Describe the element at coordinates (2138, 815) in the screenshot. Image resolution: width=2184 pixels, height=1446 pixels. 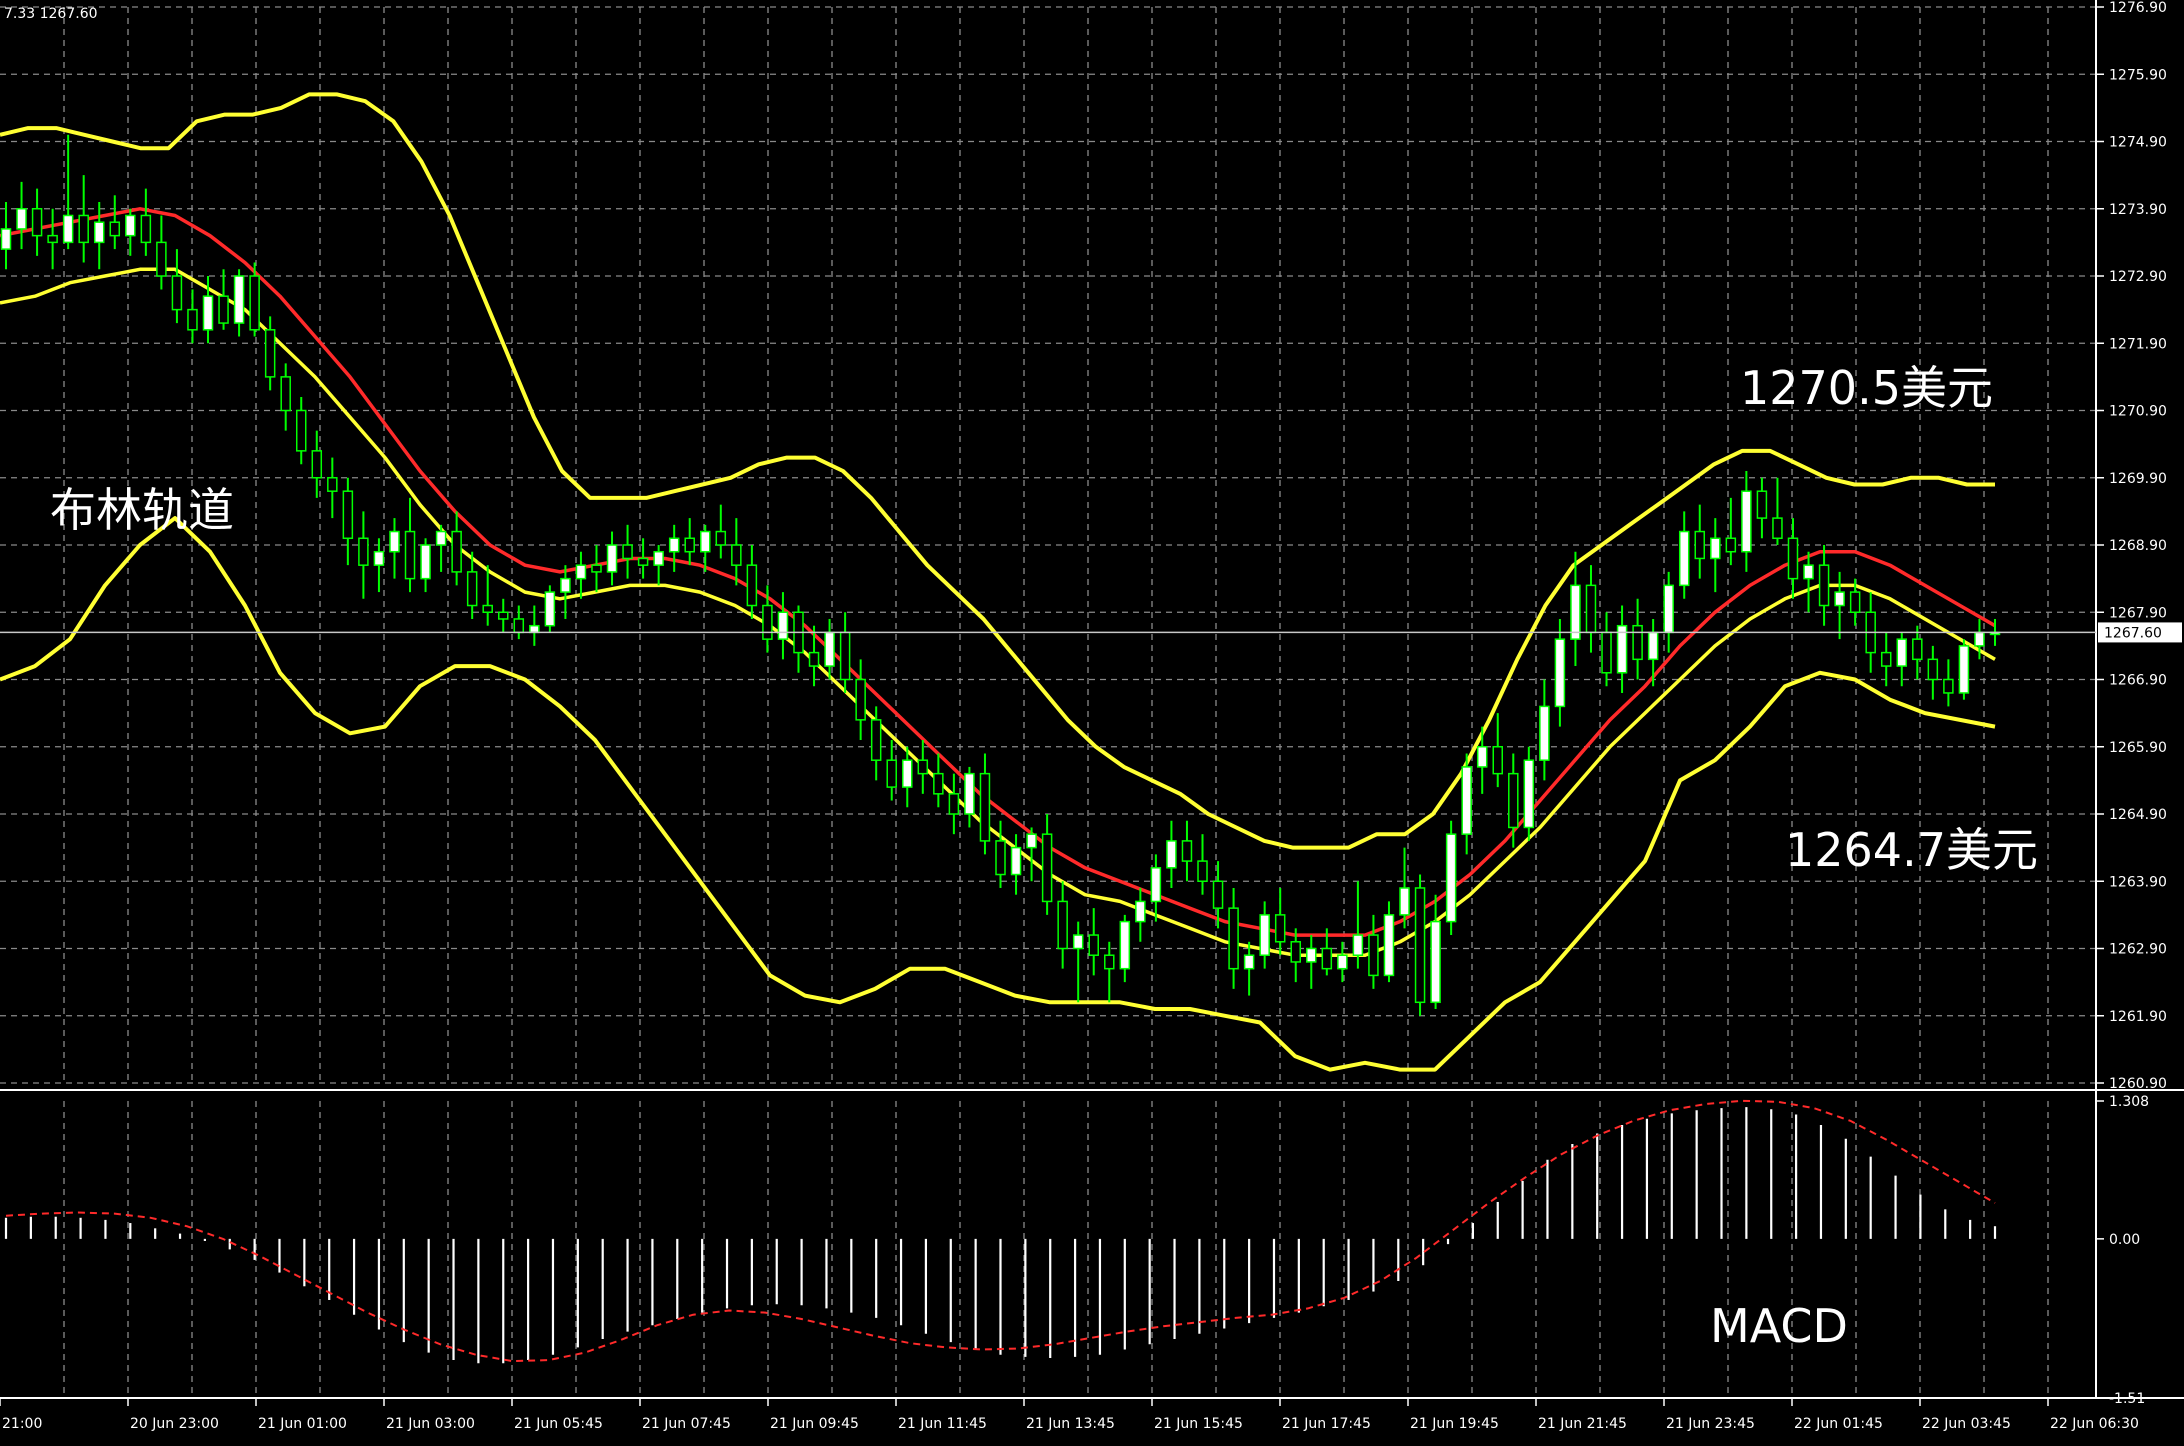
I see `price-tick-label: 1264.90` at that location.